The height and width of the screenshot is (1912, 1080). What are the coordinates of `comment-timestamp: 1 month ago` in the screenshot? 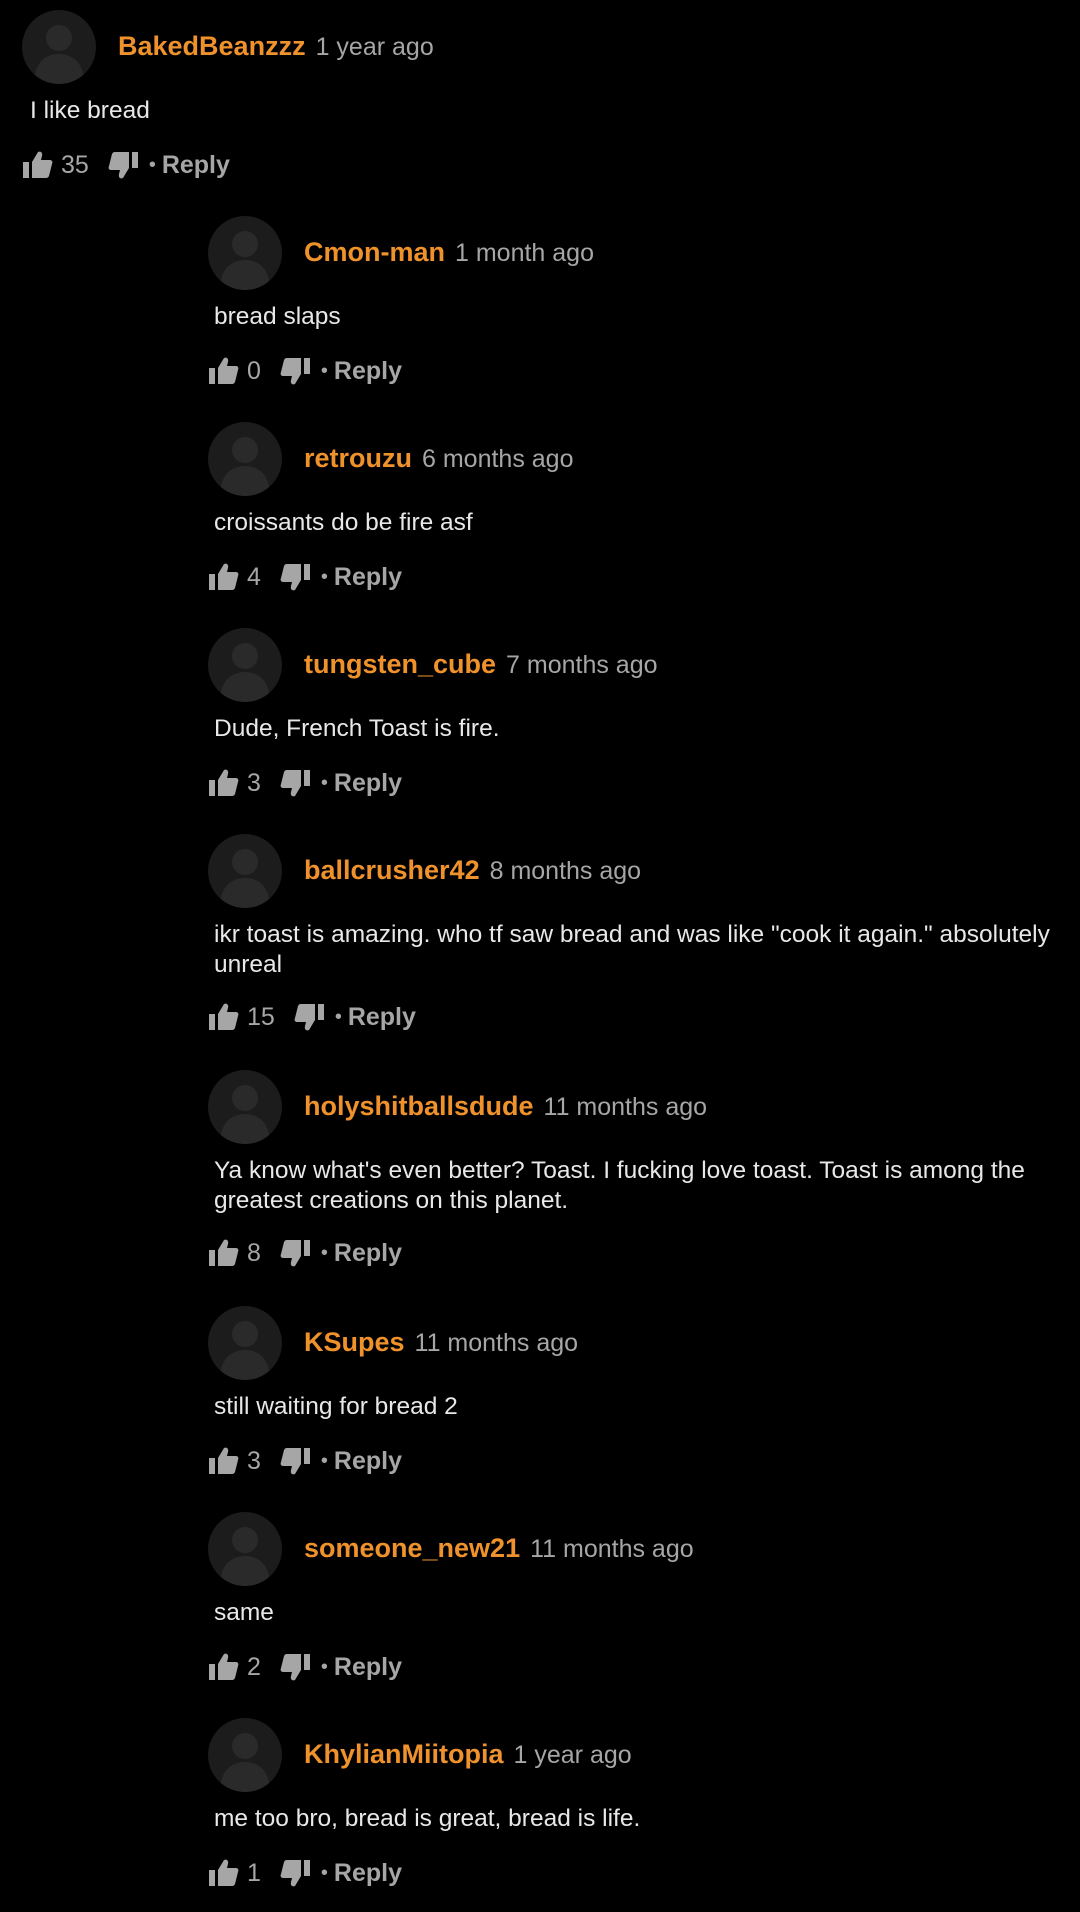 It's located at (524, 253).